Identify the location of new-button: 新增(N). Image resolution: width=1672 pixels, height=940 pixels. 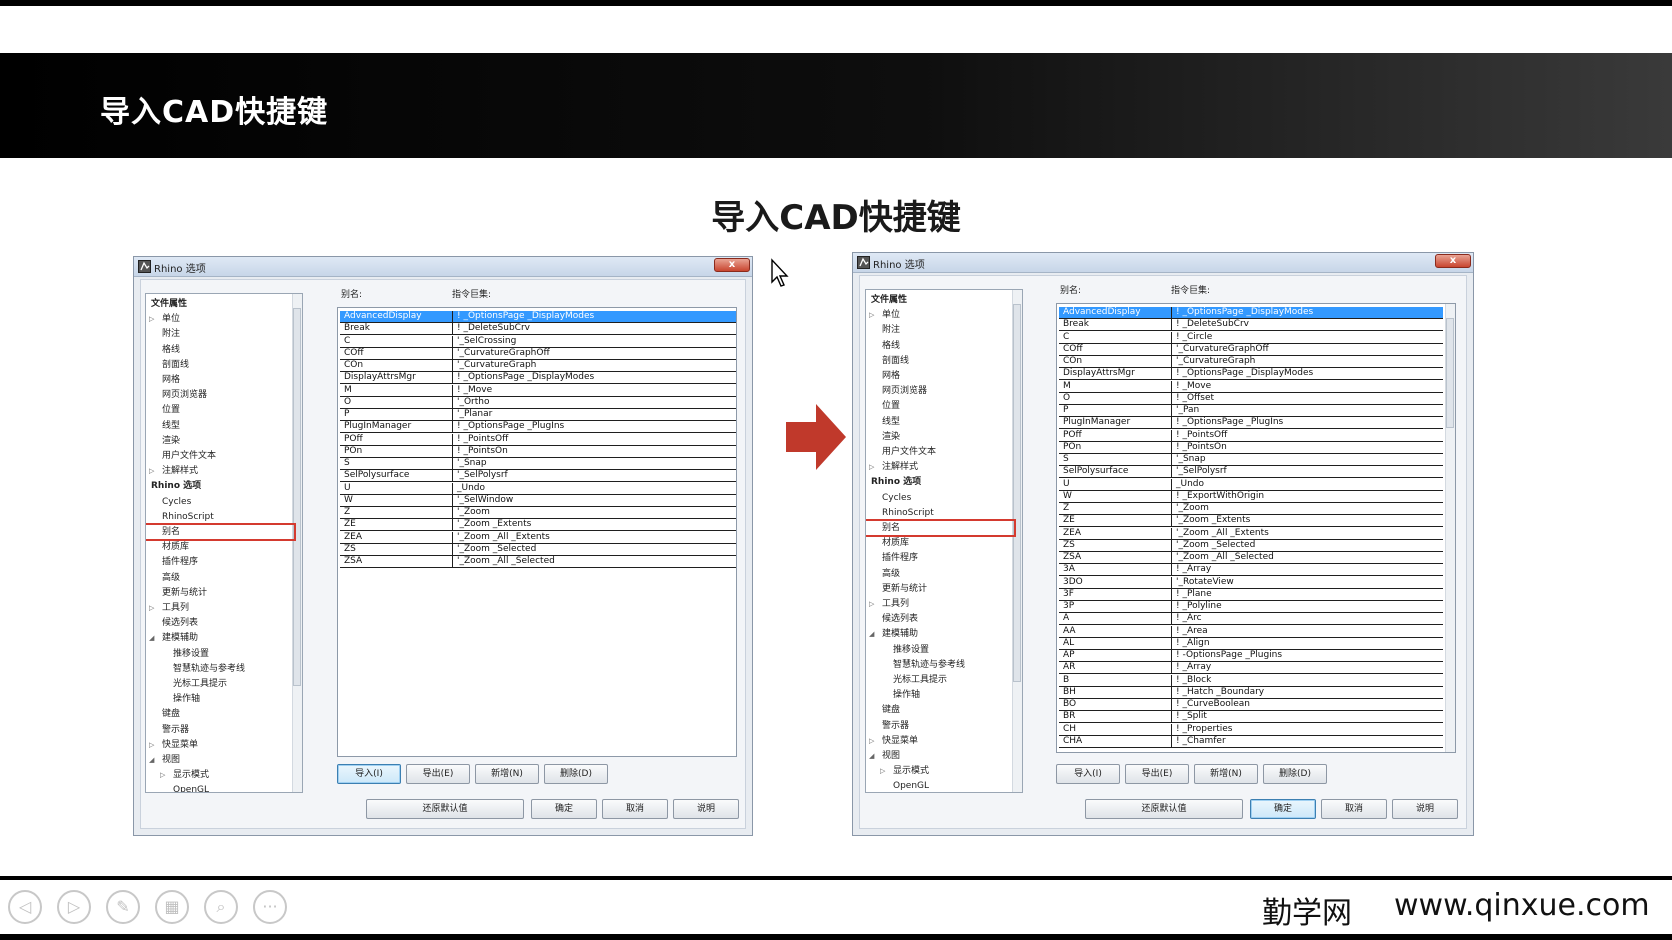
(507, 774).